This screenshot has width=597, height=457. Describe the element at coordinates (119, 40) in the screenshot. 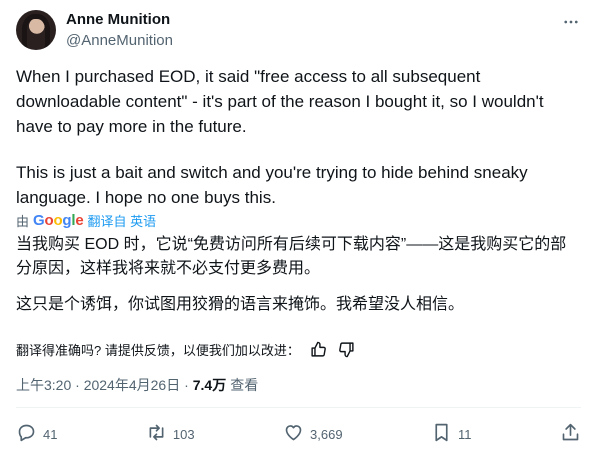

I see `author-handle: @AnneMunition` at that location.